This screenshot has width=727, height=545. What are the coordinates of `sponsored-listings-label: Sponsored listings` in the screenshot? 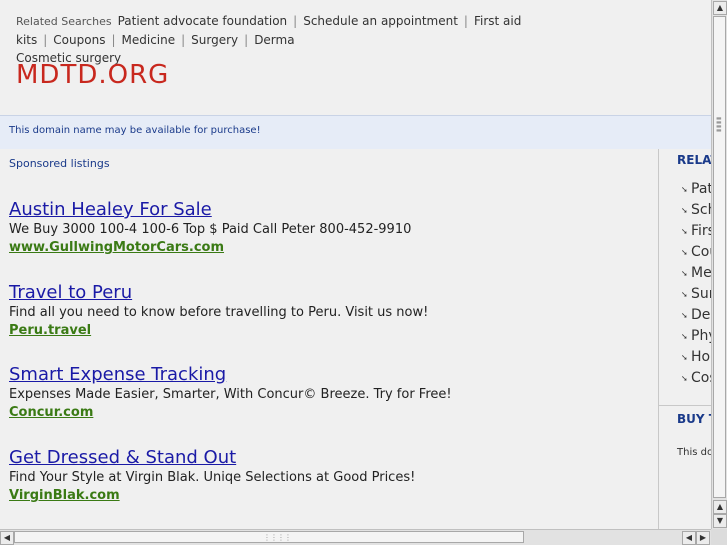 It's located at (59, 163).